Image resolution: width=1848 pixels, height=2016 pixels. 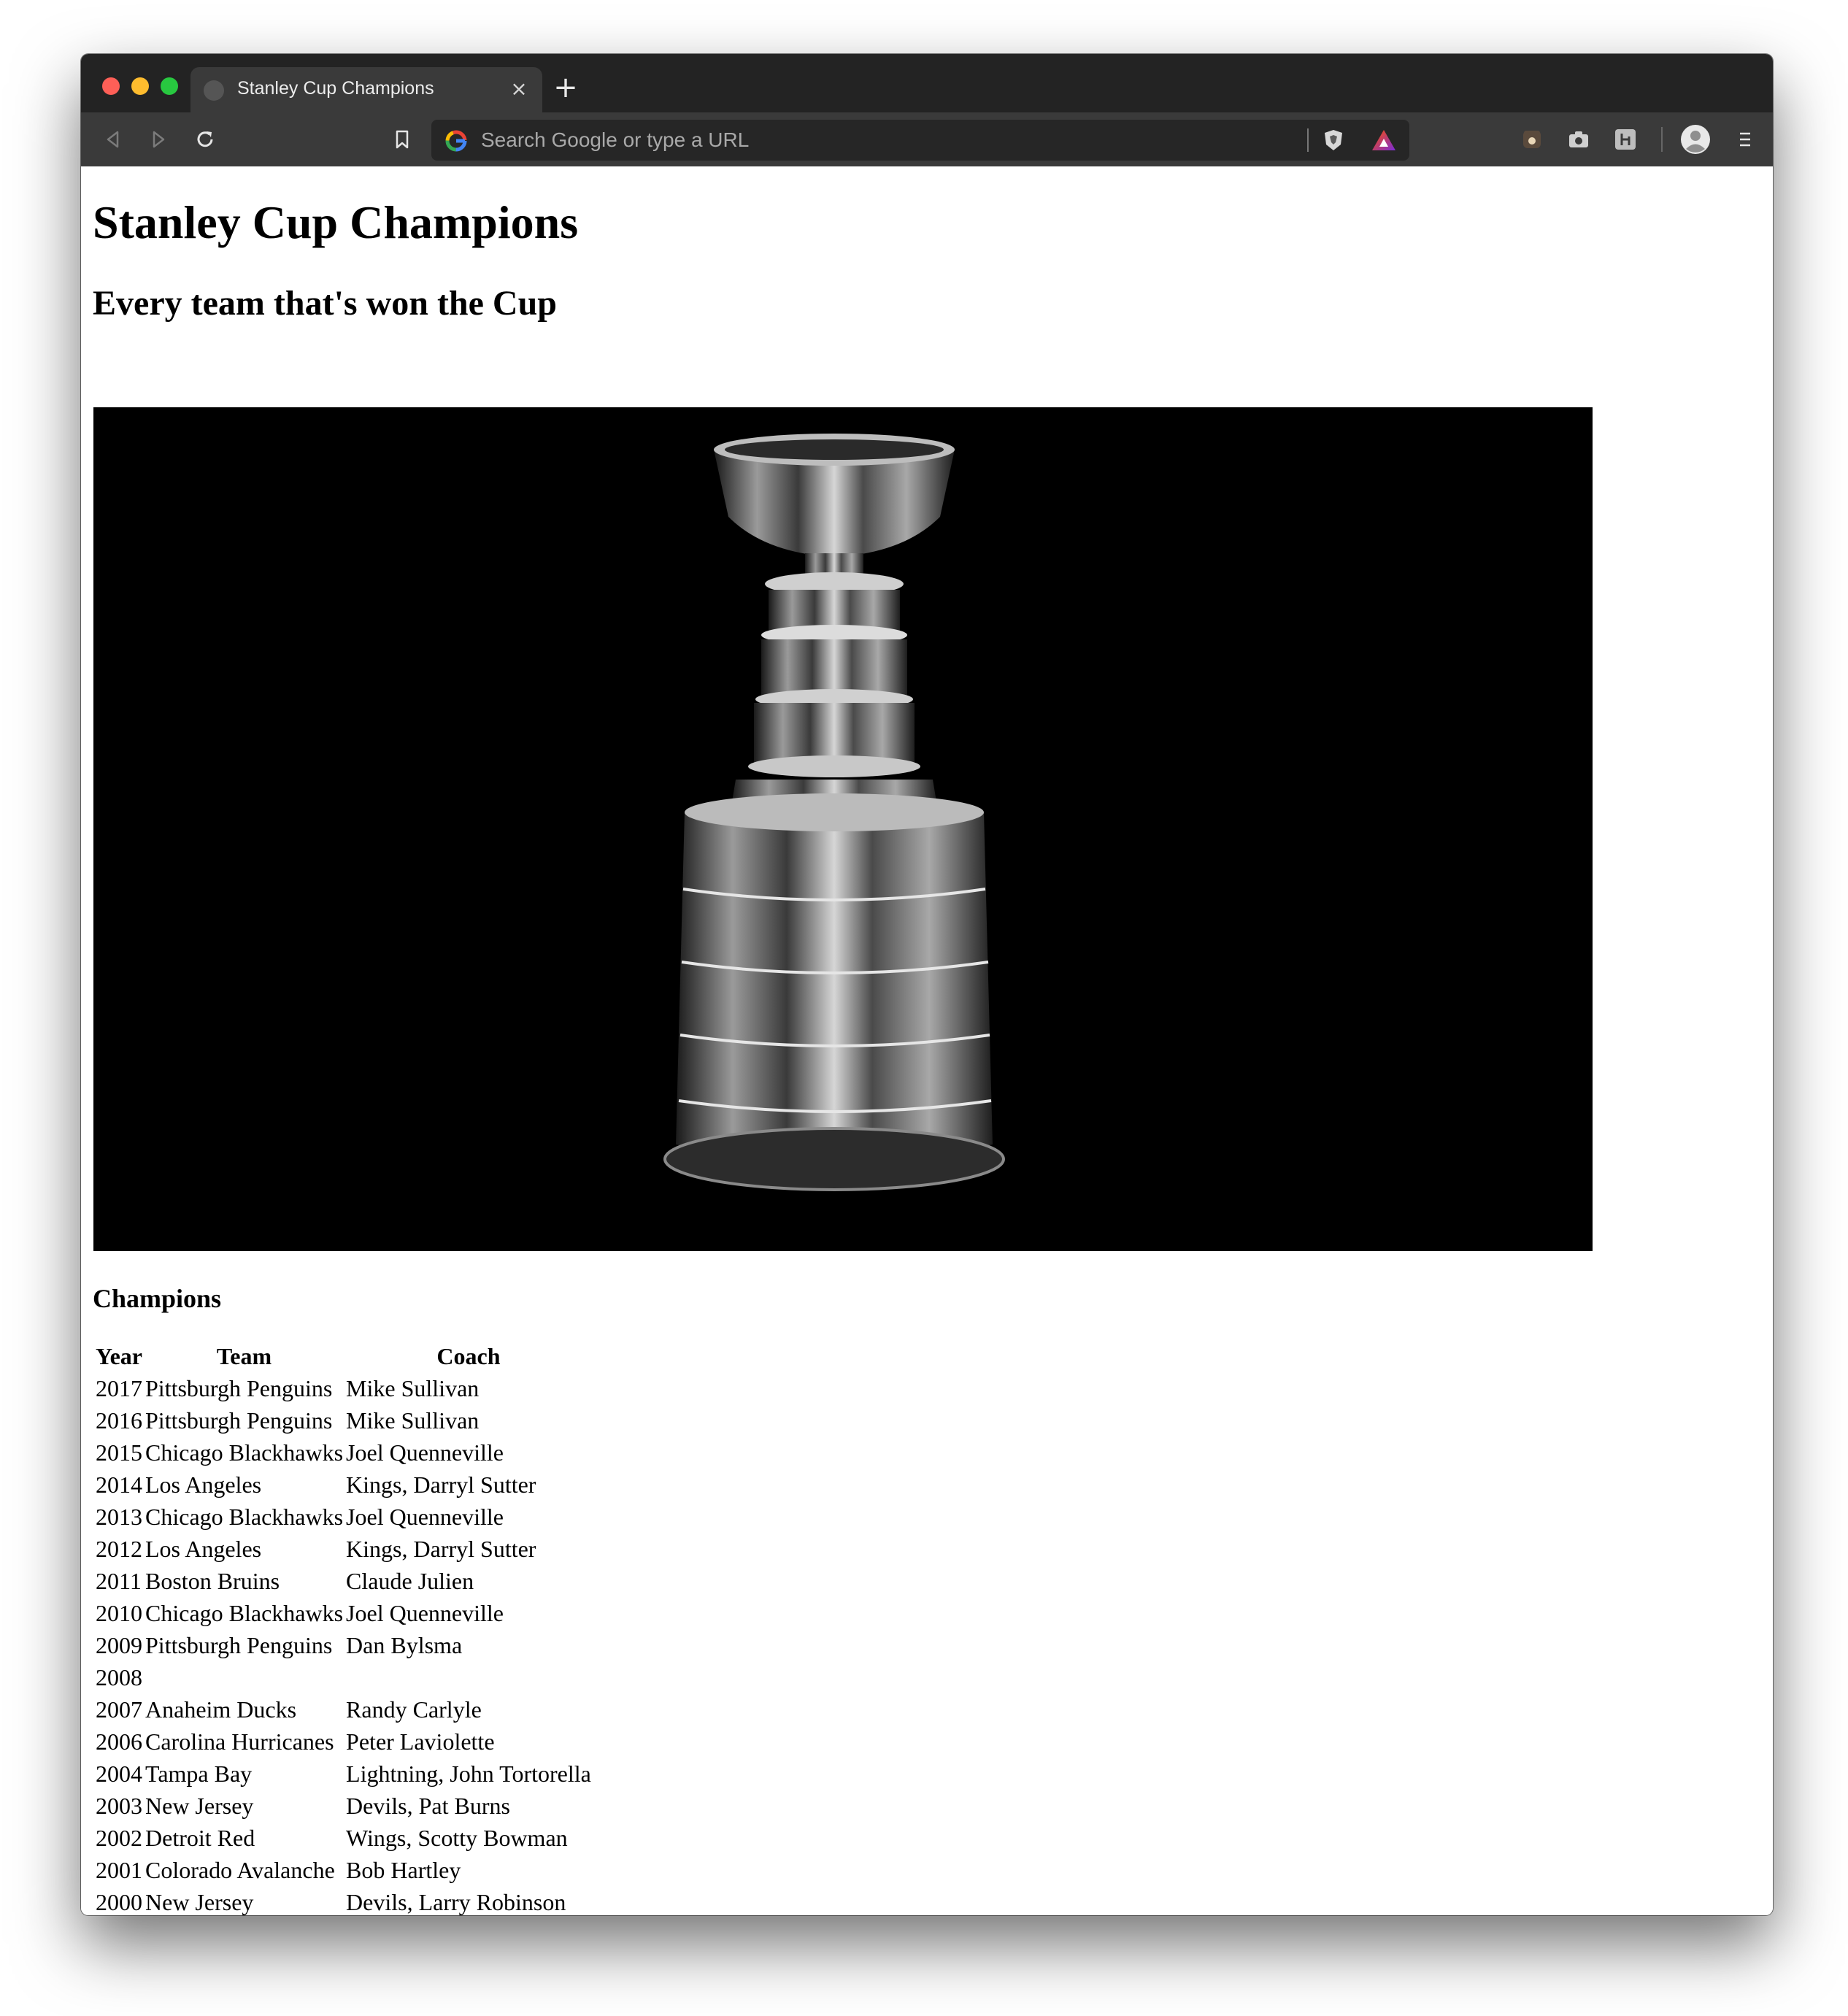 I want to click on cell-team: Anaheim Ducks, so click(x=221, y=1709).